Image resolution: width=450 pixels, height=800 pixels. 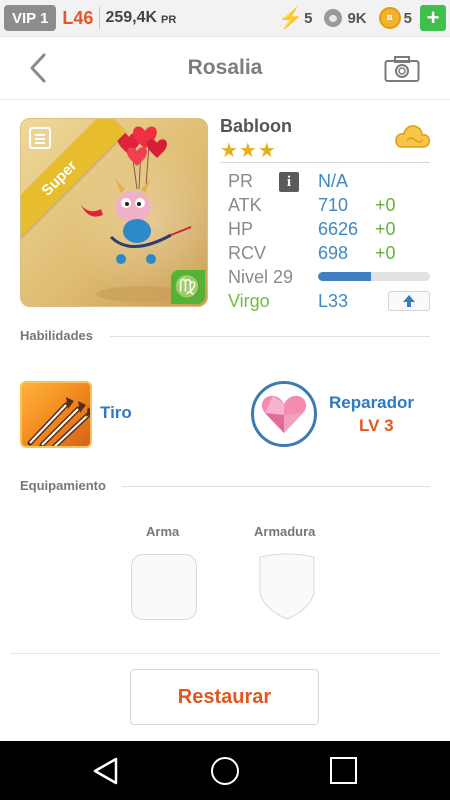 What do you see at coordinates (333, 181) in the screenshot?
I see `pr-value: N/A` at bounding box center [333, 181].